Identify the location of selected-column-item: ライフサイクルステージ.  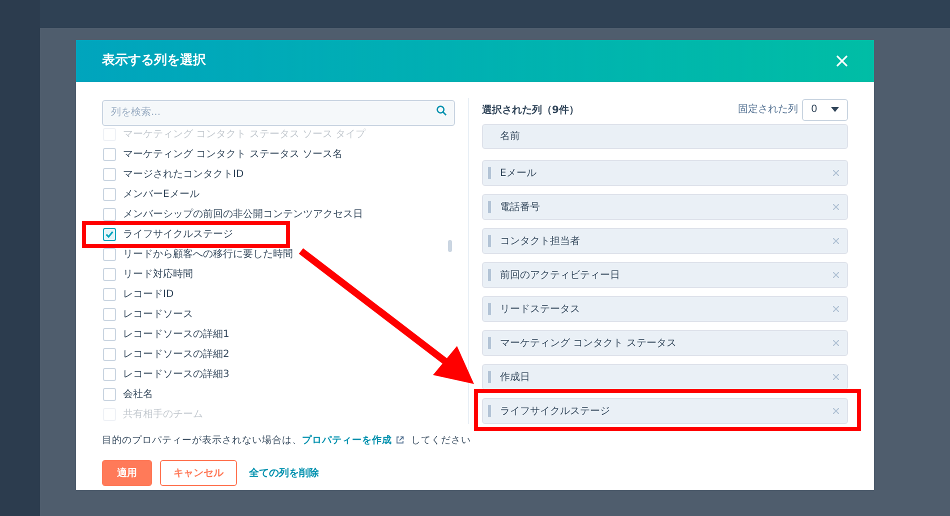
(665, 411).